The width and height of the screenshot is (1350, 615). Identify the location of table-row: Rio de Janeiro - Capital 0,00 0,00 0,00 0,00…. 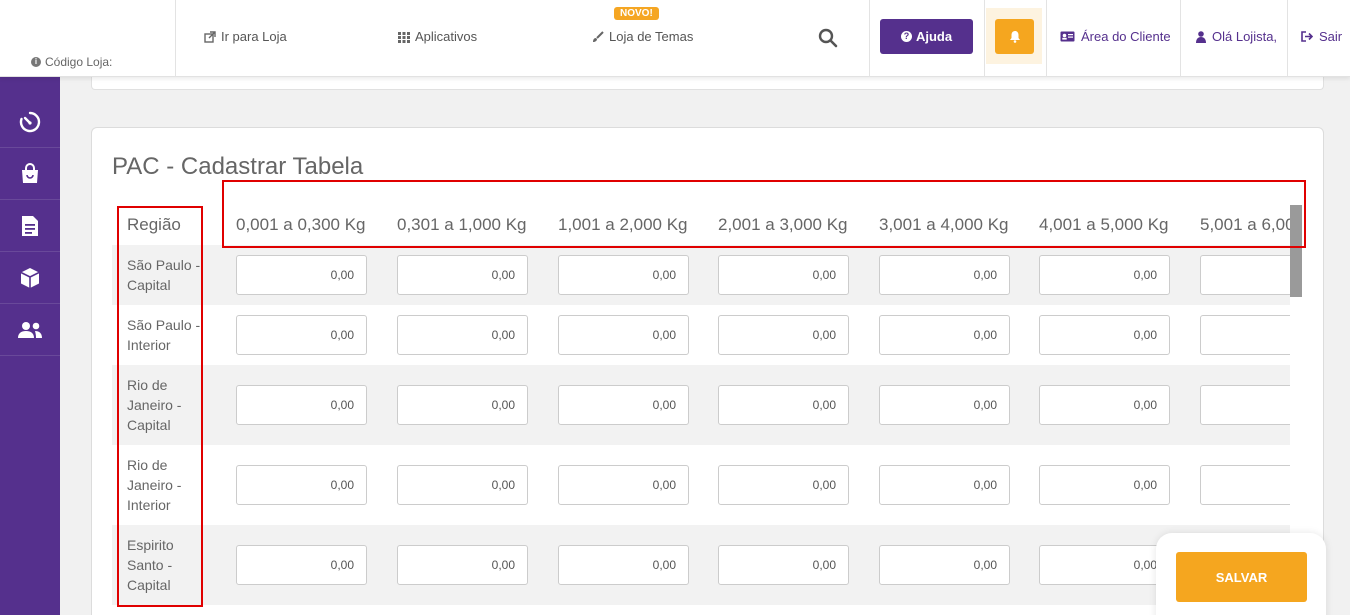
(701, 405).